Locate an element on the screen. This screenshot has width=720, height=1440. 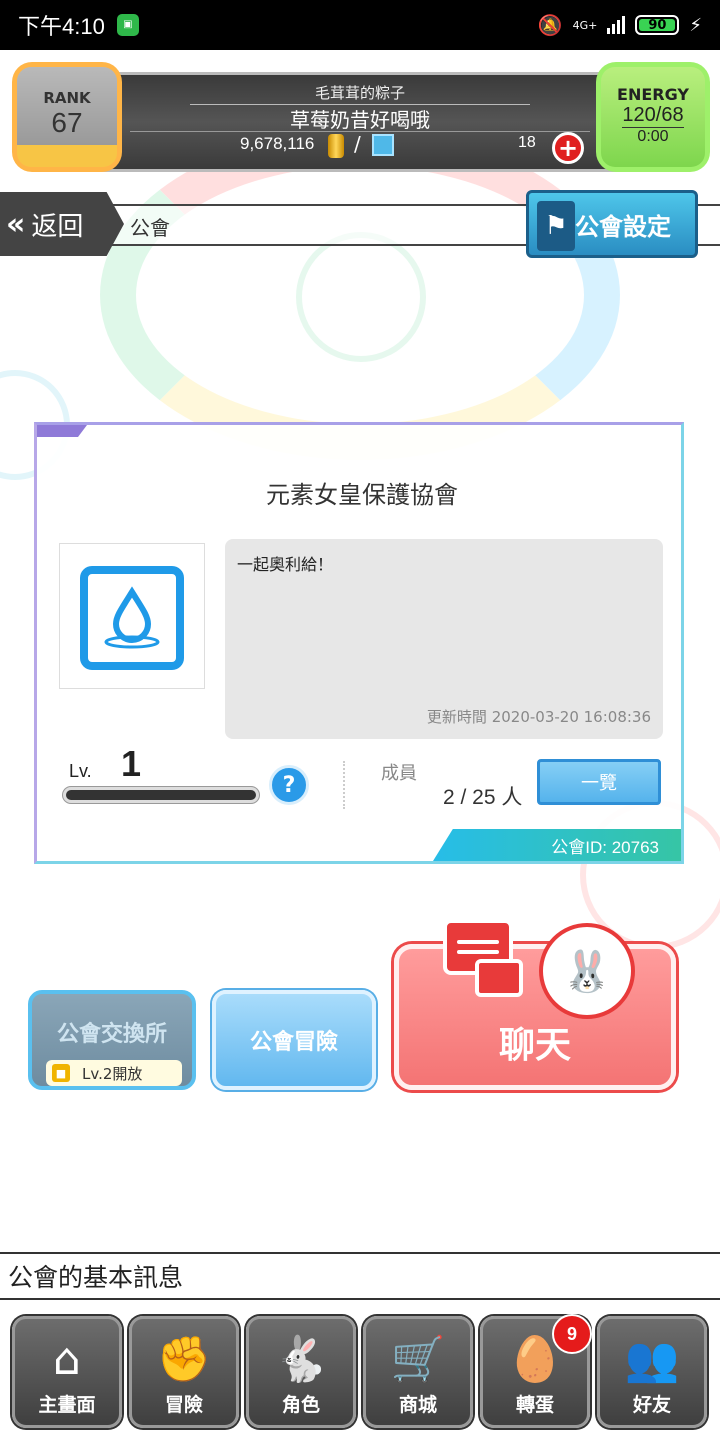
guild-settings-label: 公會設定 is located at coordinates (623, 226).